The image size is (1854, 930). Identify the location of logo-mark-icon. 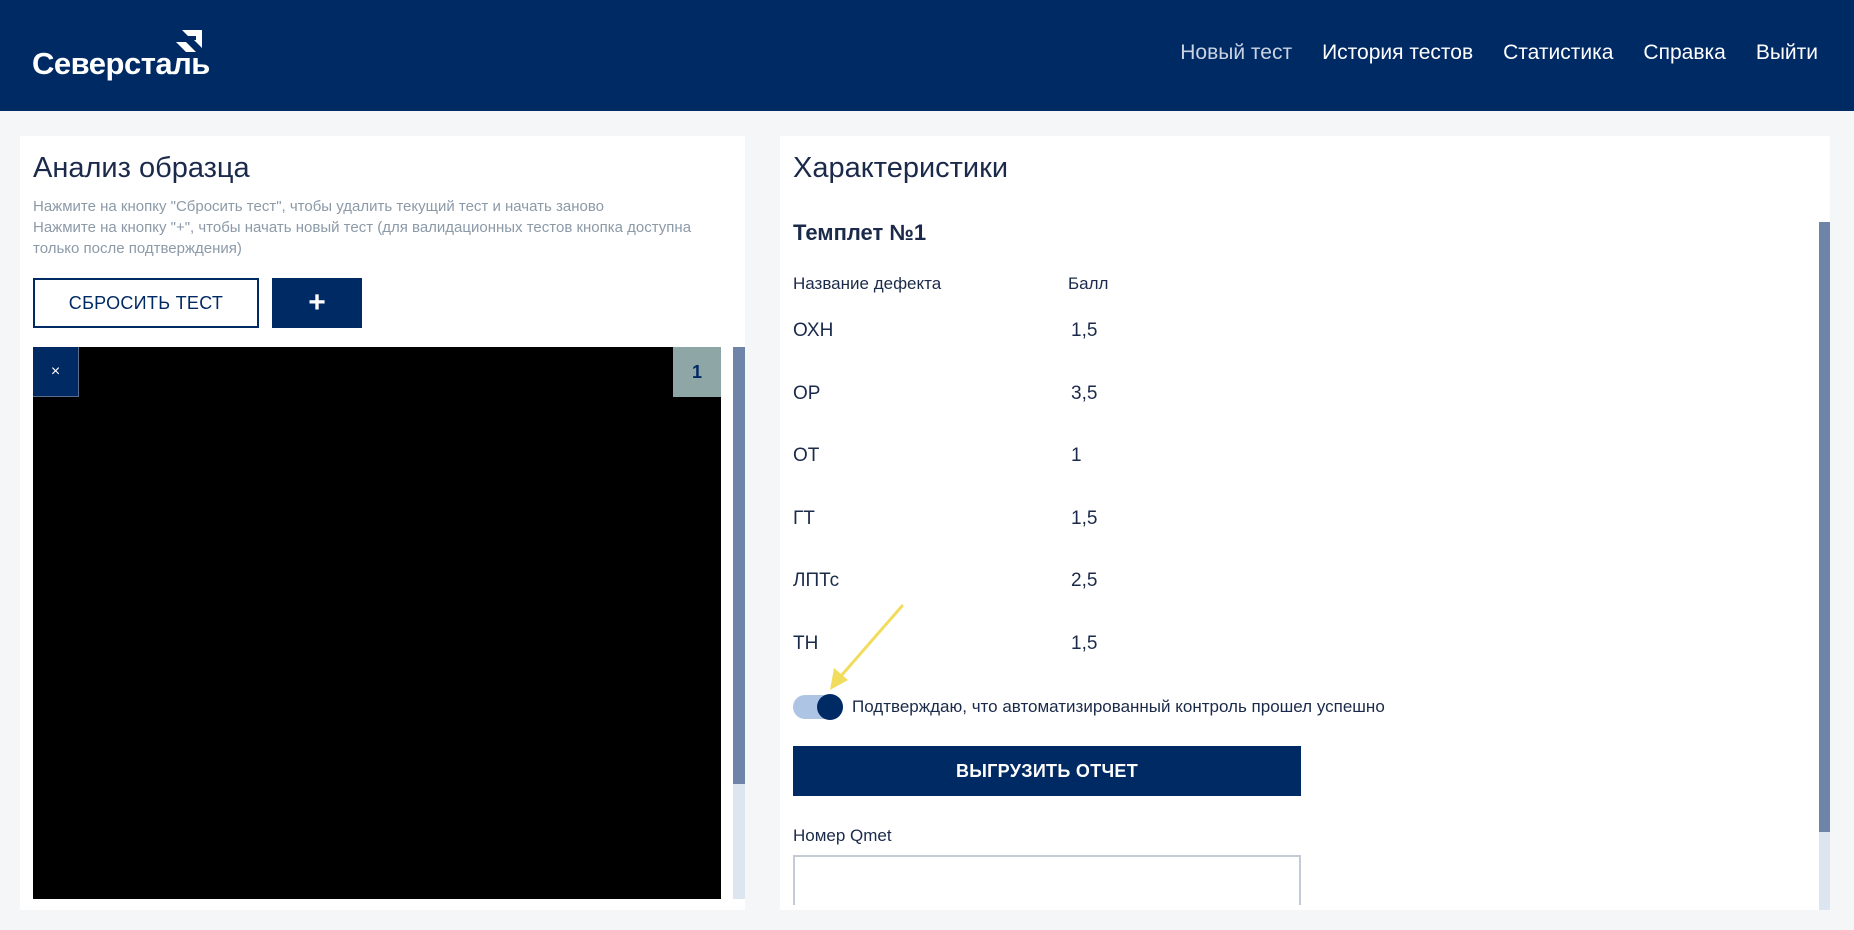
(189, 41).